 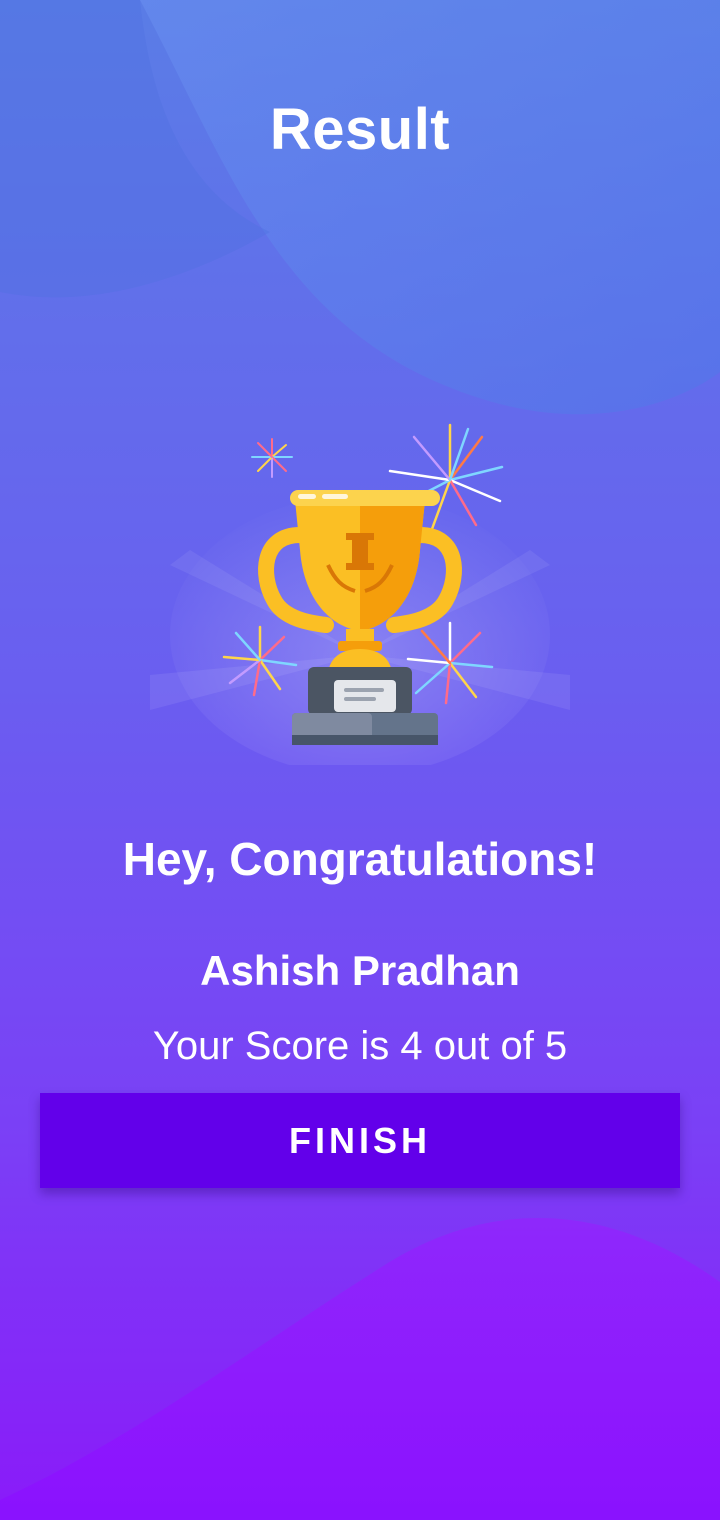 What do you see at coordinates (360, 129) in the screenshot?
I see `page-title: Result` at bounding box center [360, 129].